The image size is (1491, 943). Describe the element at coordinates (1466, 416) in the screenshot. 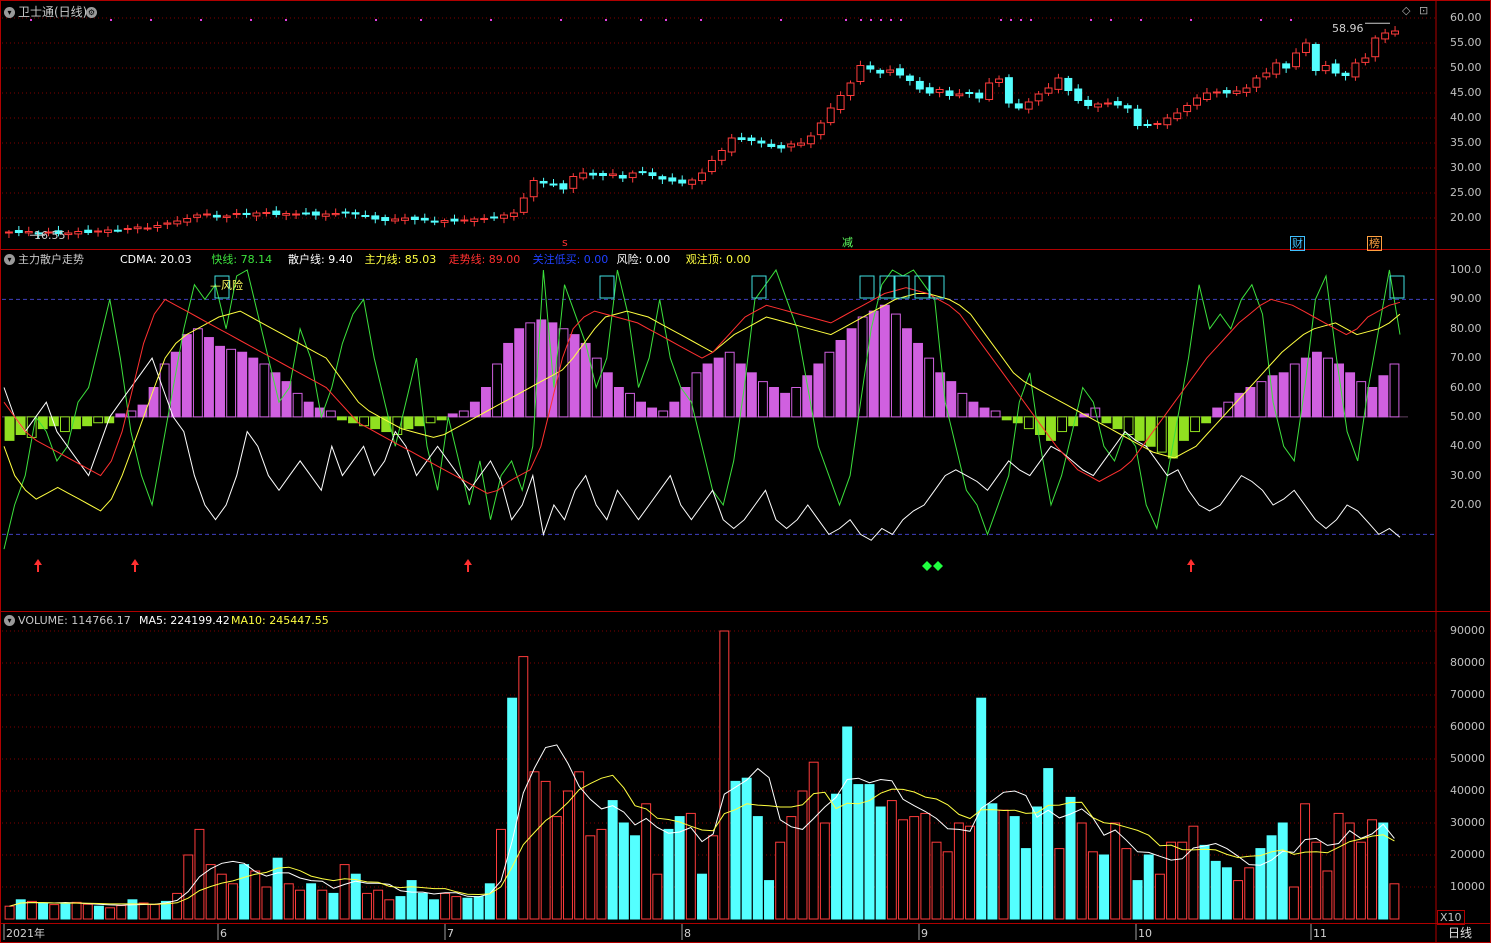

I see `indicator-tick-label: 50.00` at that location.